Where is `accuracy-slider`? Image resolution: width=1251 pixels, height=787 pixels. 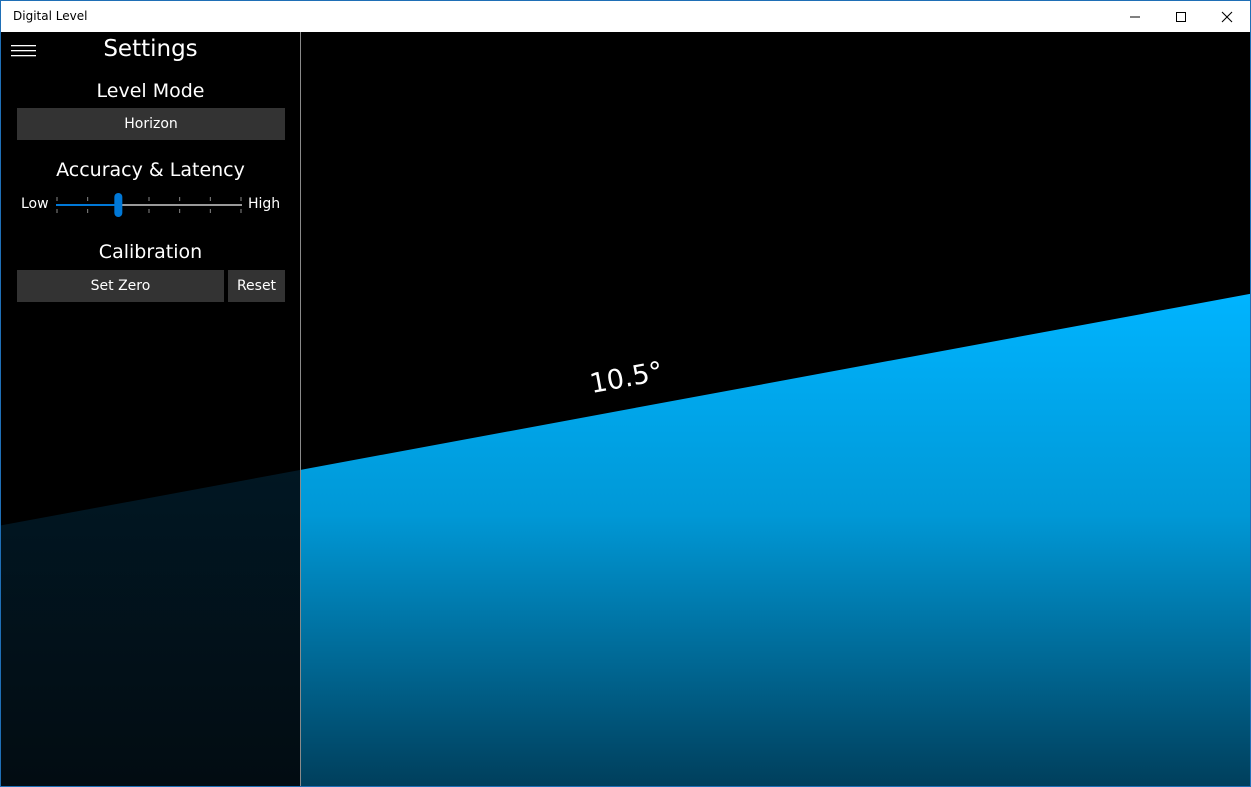
accuracy-slider is located at coordinates (148, 205).